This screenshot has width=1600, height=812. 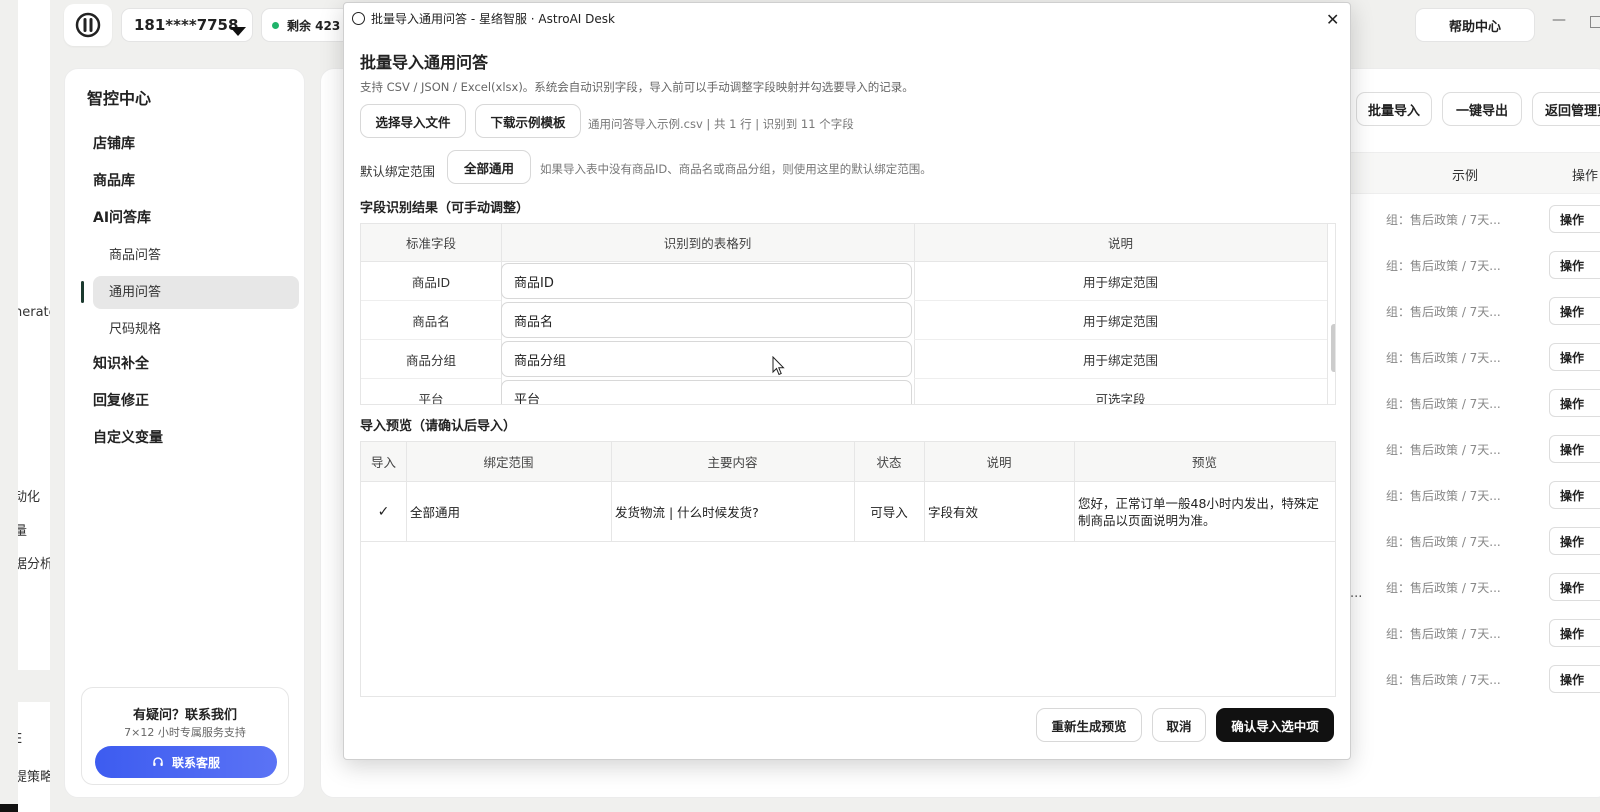 What do you see at coordinates (122, 217) in the screenshot?
I see `sidebar-item-ai-qa-library: AI问答库` at bounding box center [122, 217].